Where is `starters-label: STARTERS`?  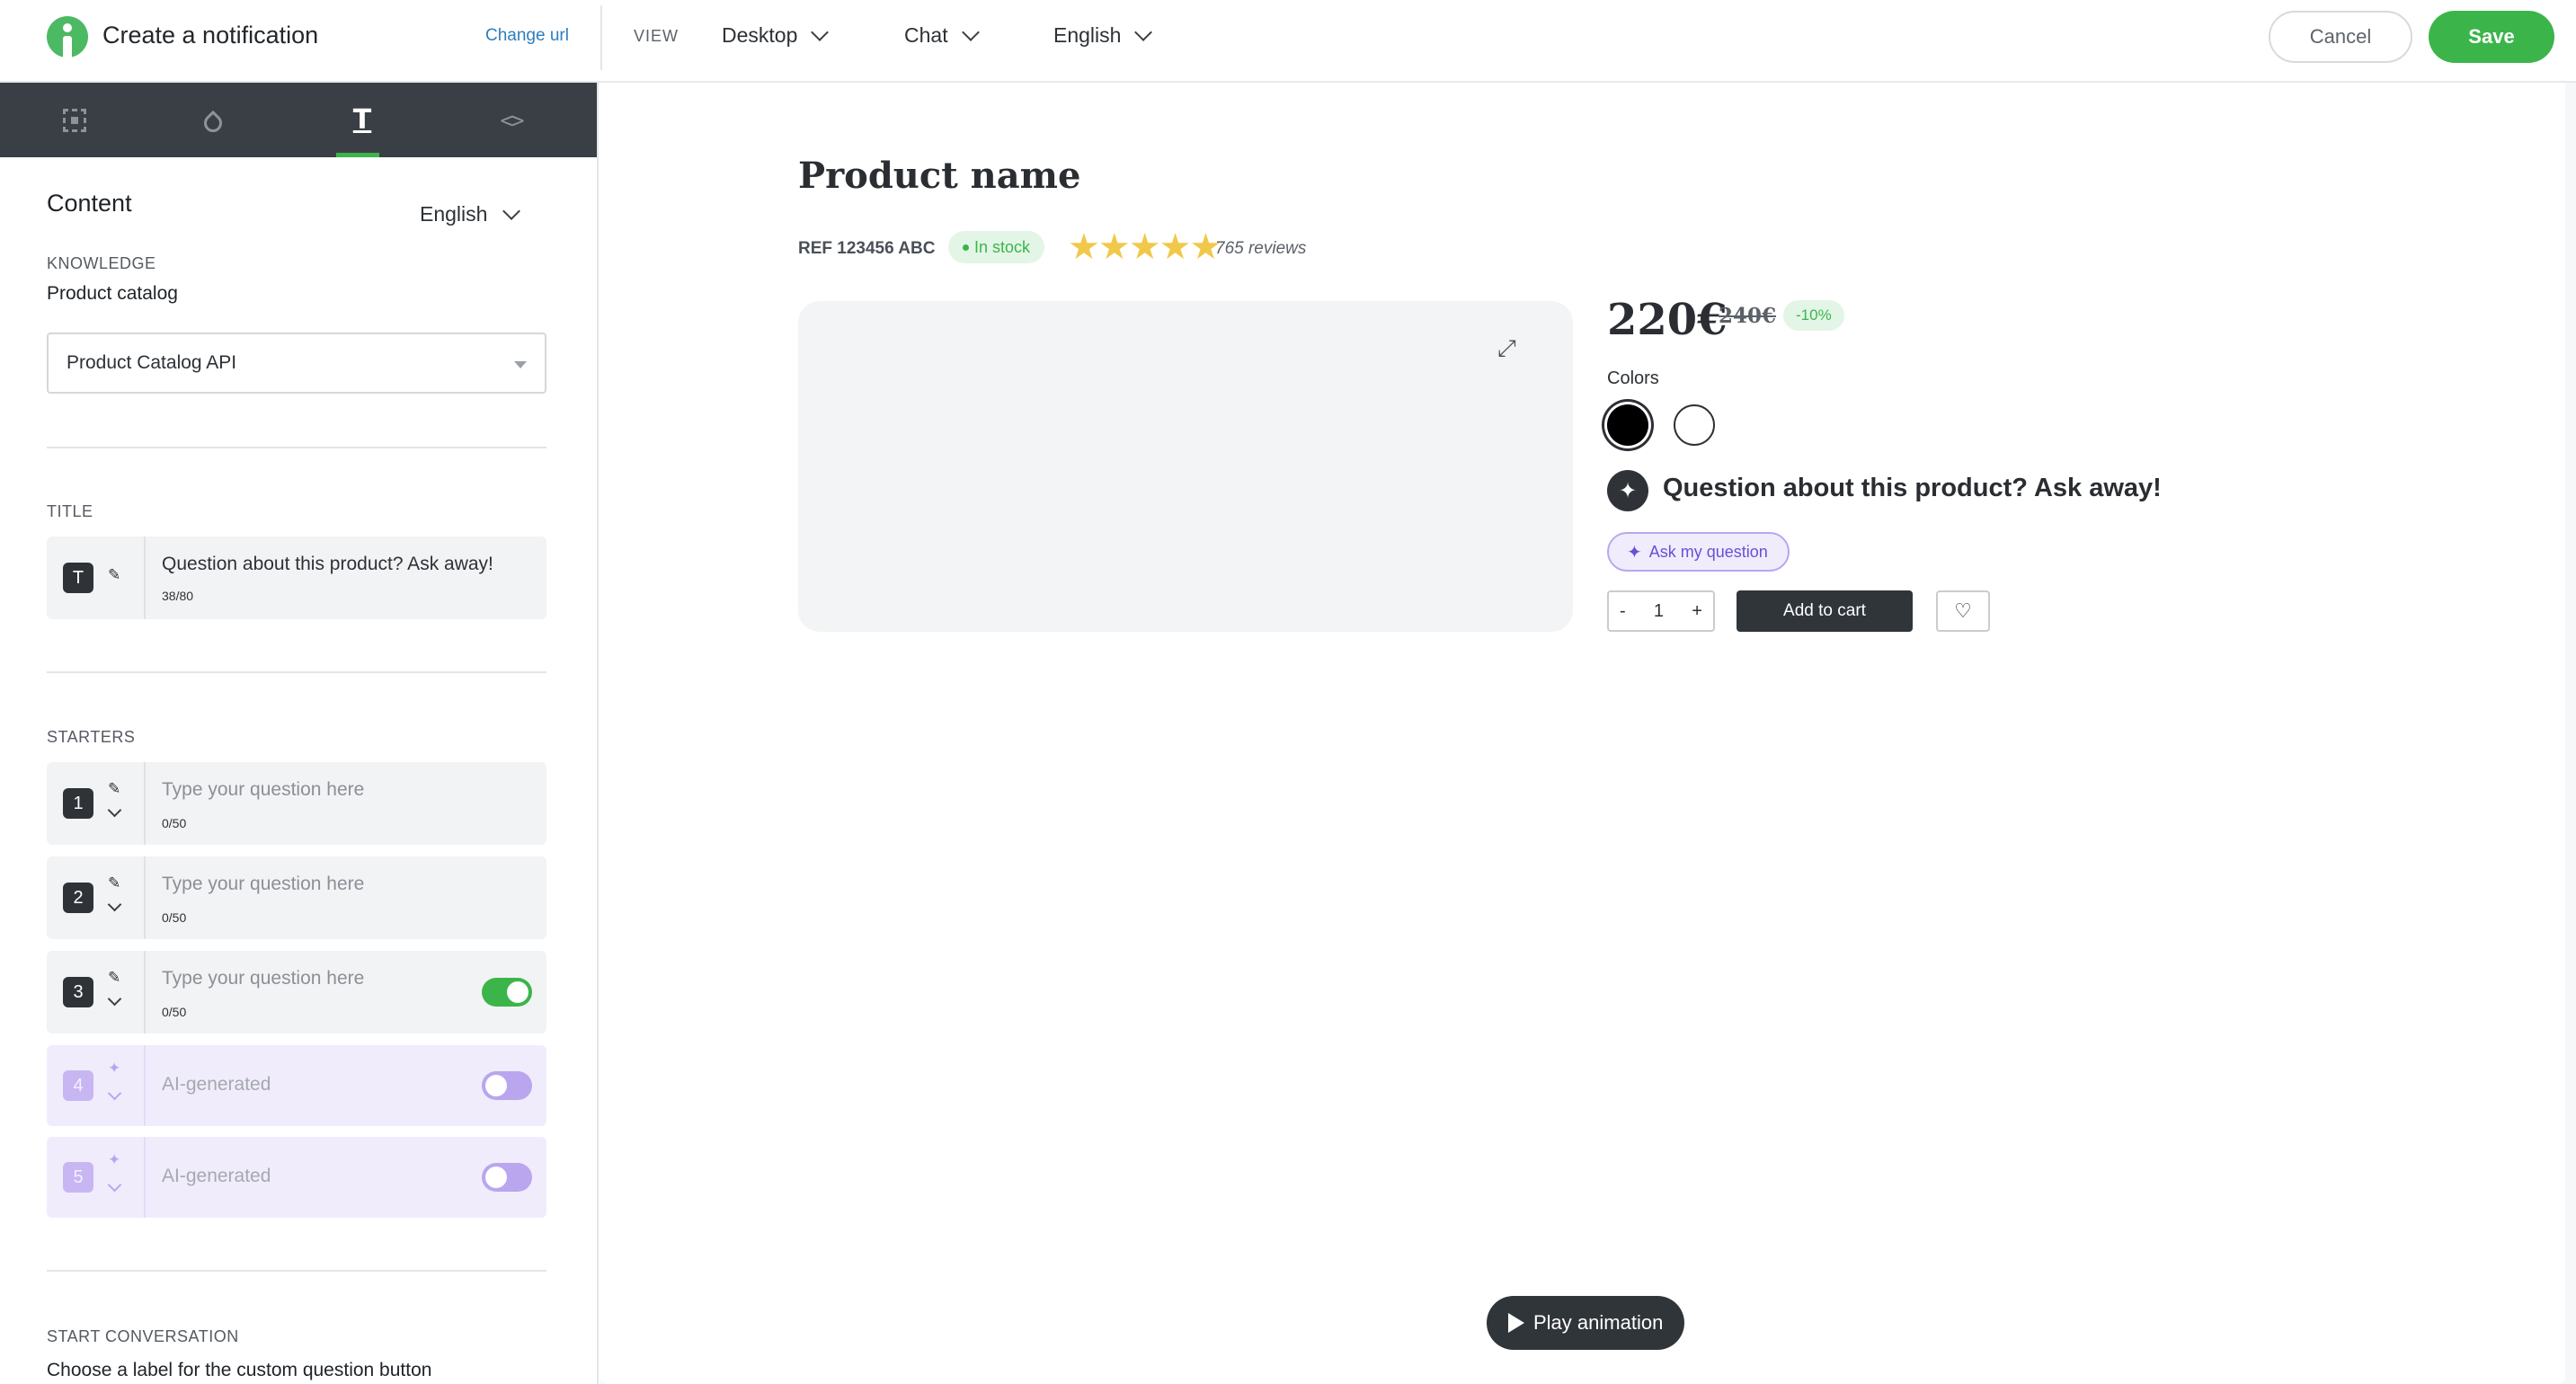
starters-label: STARTERS is located at coordinates (91, 737).